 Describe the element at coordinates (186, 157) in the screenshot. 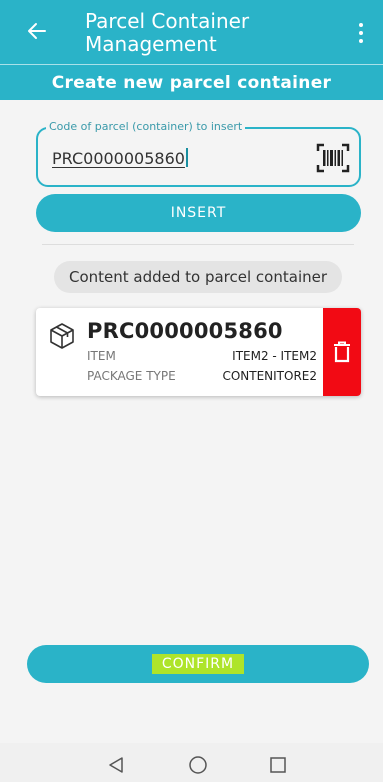

I see `text-caret` at that location.